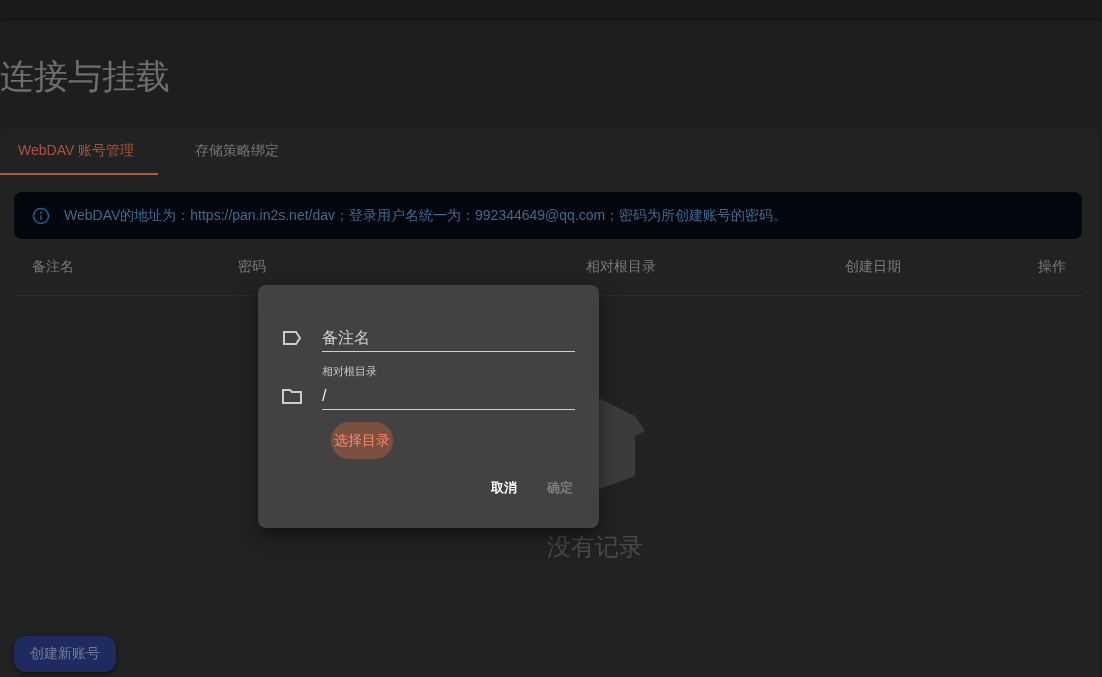 The height and width of the screenshot is (677, 1102). I want to click on column-header: 密码, so click(252, 267).